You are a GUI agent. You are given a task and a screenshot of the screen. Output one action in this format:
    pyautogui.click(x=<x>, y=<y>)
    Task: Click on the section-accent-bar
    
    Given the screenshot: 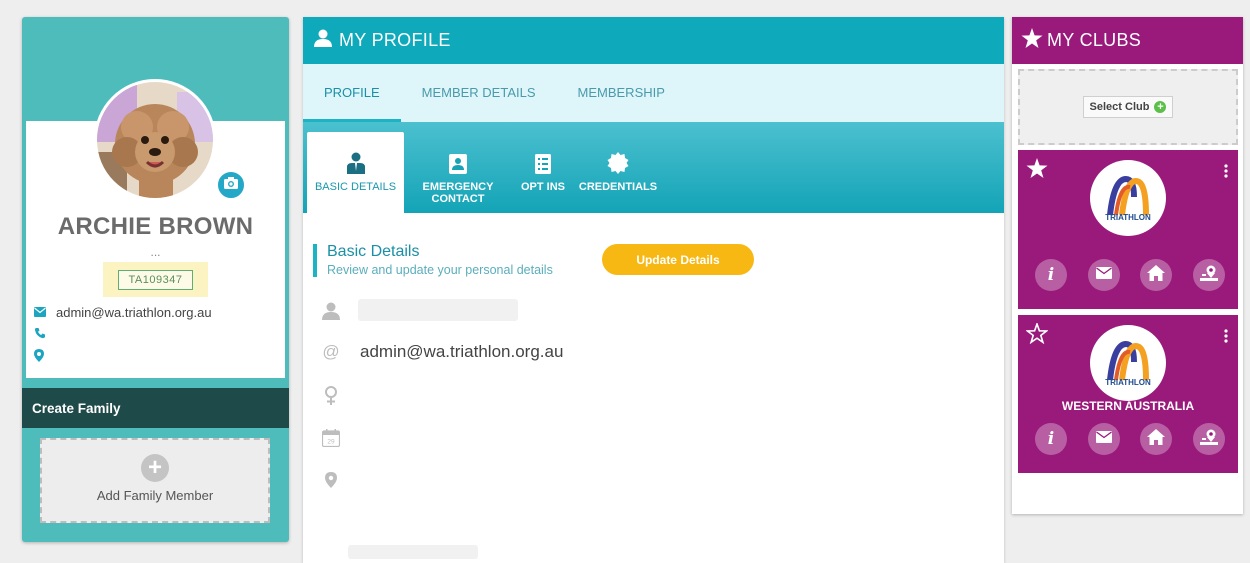 What is the action you would take?
    pyautogui.click(x=315, y=260)
    